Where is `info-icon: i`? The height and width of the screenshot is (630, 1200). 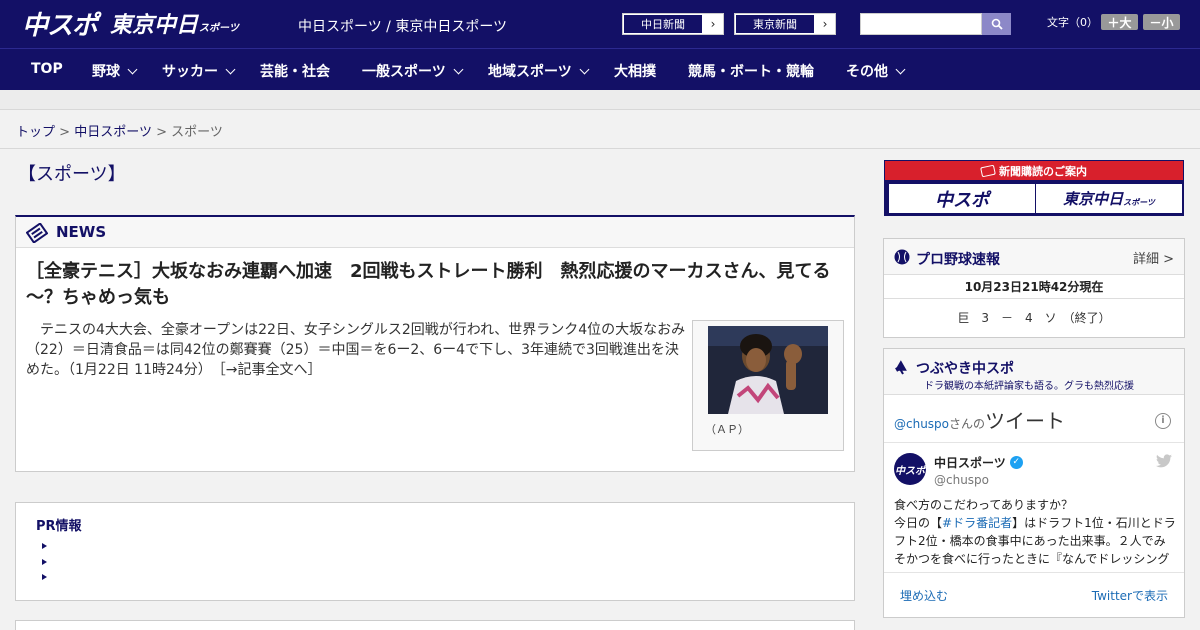
info-icon: i is located at coordinates (1163, 421).